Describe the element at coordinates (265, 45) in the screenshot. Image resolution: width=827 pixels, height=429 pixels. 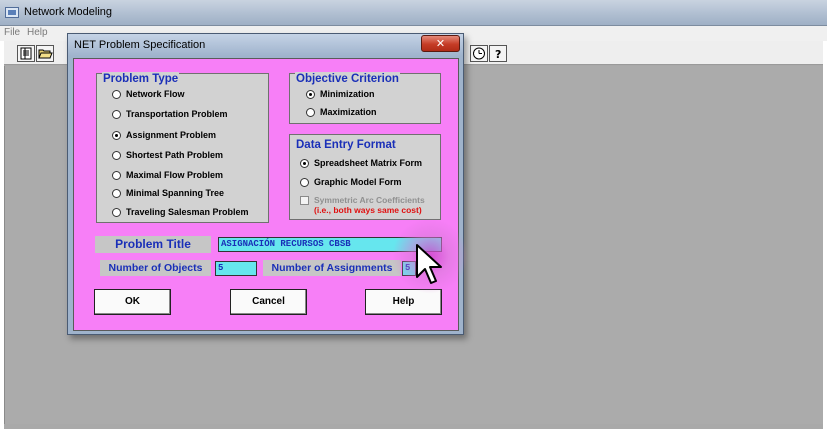
I see `dialog-titlebar: NET Problem Specification ✕` at that location.